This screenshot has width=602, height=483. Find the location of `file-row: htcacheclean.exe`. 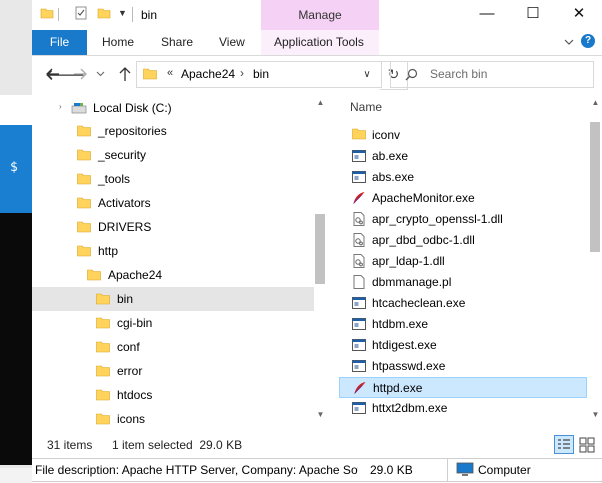

file-row: htcacheclean.exe is located at coordinates (463, 303).